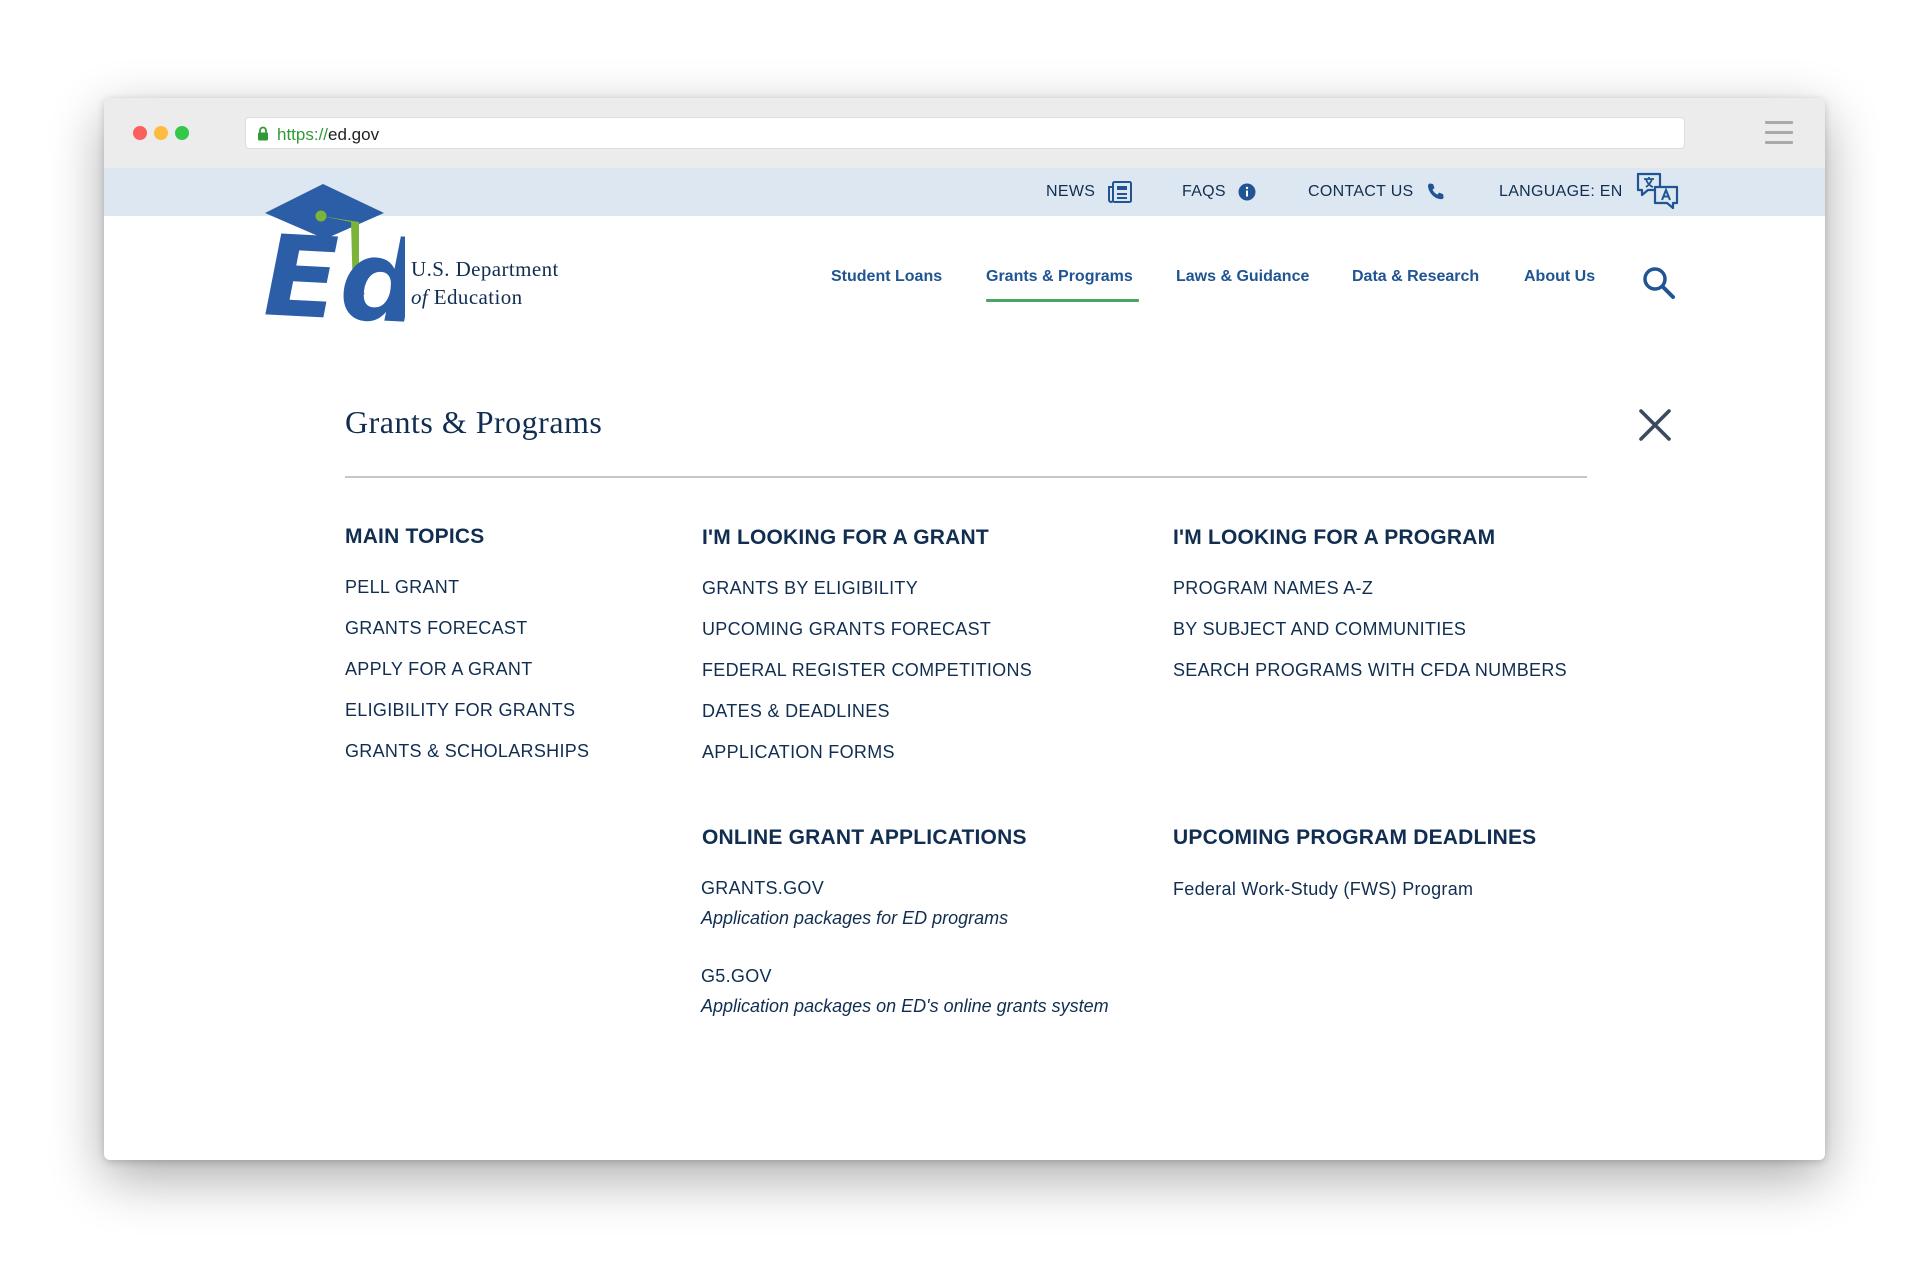 The width and height of the screenshot is (1920, 1264). What do you see at coordinates (303, 134) in the screenshot?
I see `url-scheme: https://` at bounding box center [303, 134].